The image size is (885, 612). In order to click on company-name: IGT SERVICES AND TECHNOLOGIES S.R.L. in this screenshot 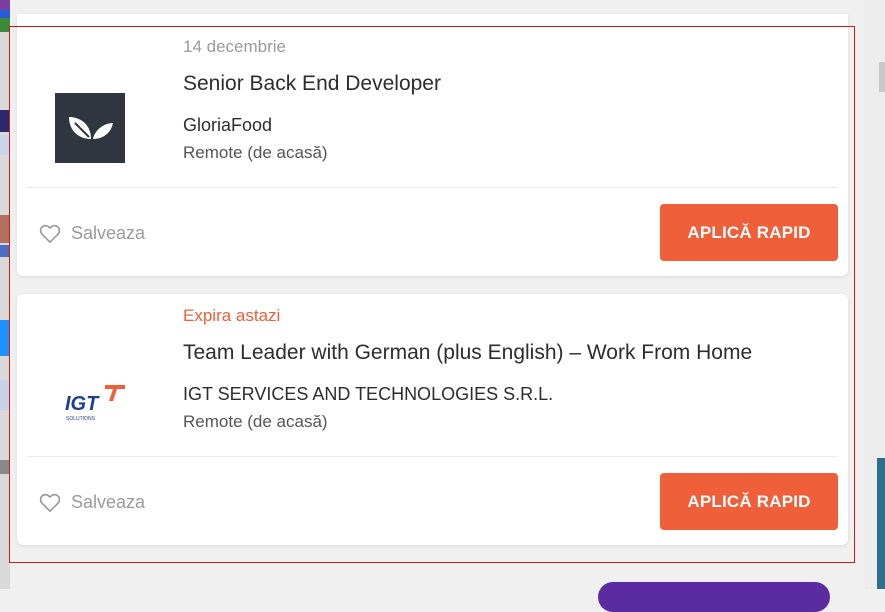, I will do `click(368, 394)`.